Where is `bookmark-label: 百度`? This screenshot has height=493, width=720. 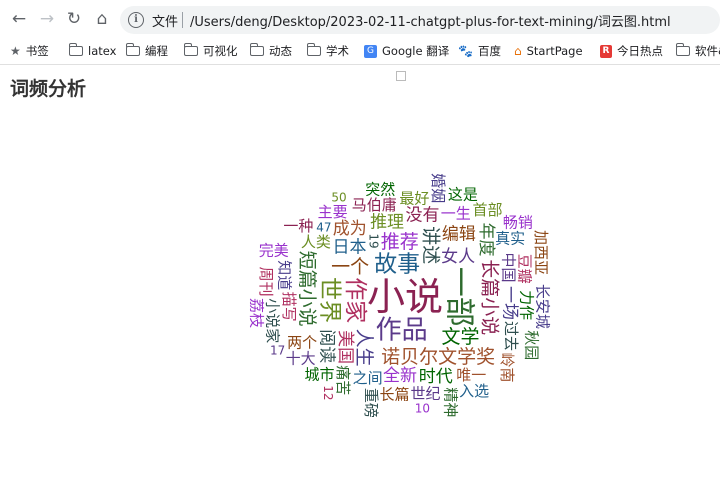
bookmark-label: 百度 is located at coordinates (489, 51).